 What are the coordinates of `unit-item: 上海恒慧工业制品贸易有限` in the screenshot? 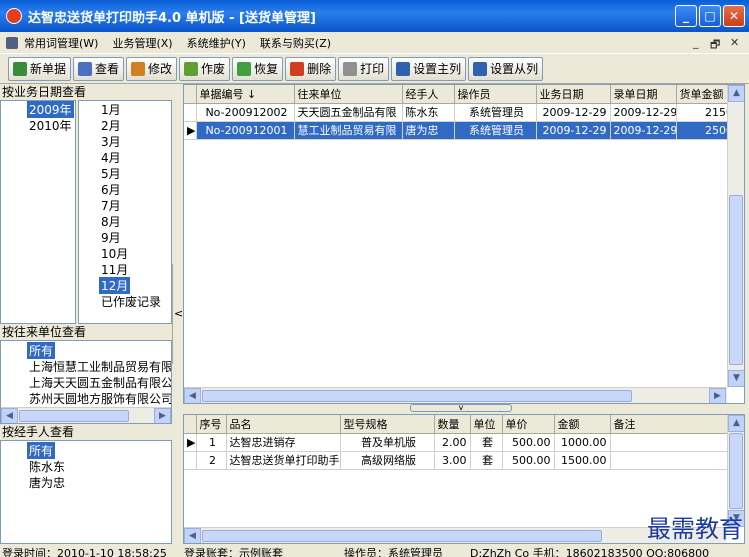 It's located at (100, 366).